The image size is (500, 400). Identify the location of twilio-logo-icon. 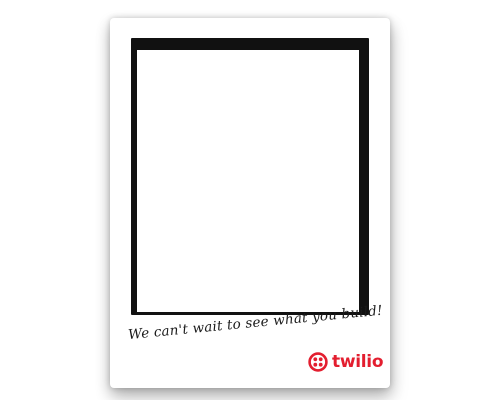
(318, 362).